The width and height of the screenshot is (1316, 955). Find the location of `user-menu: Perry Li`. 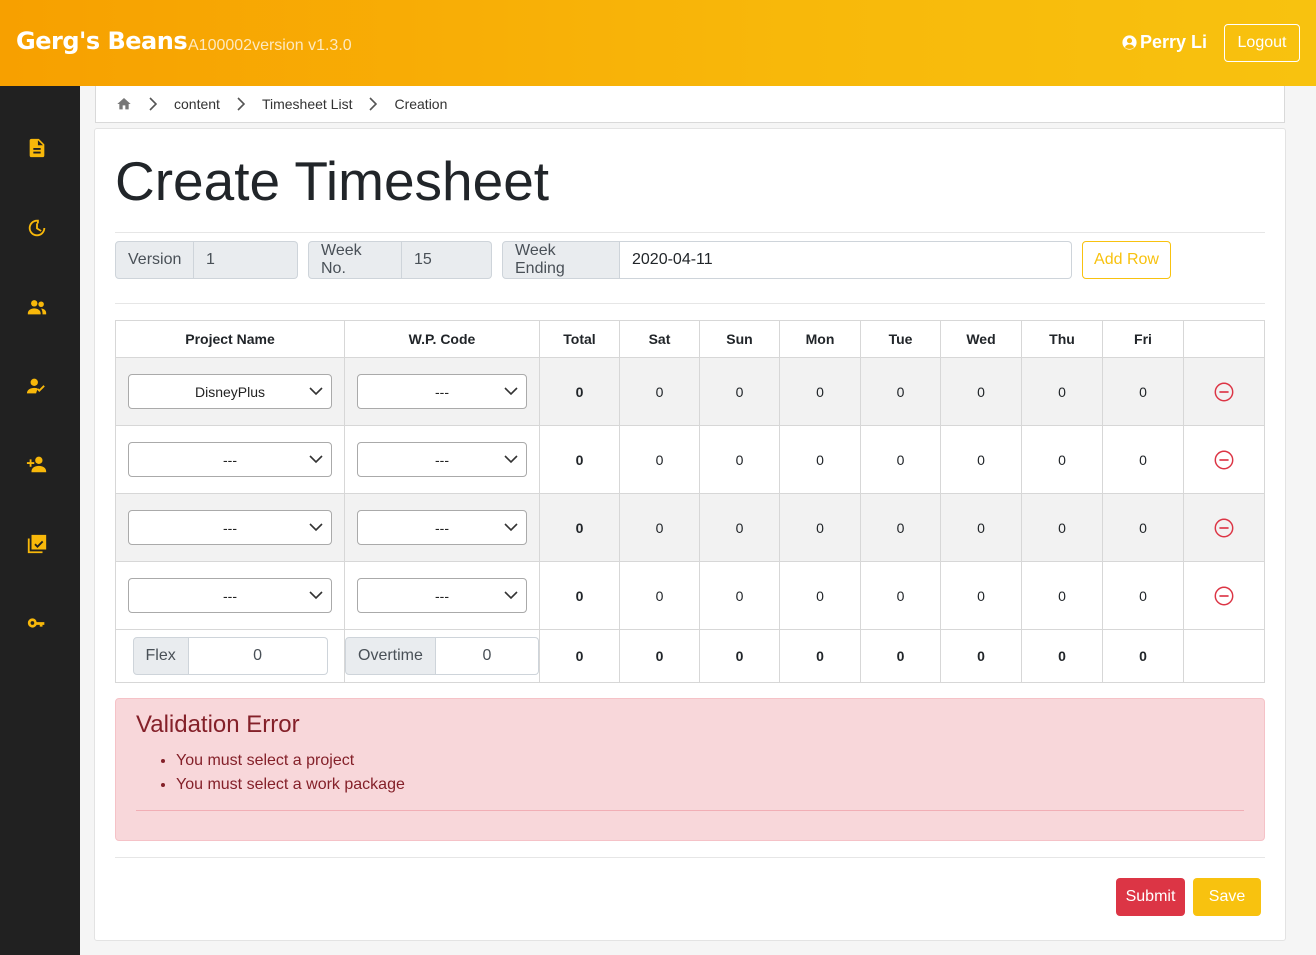

user-menu: Perry Li is located at coordinates (1164, 42).